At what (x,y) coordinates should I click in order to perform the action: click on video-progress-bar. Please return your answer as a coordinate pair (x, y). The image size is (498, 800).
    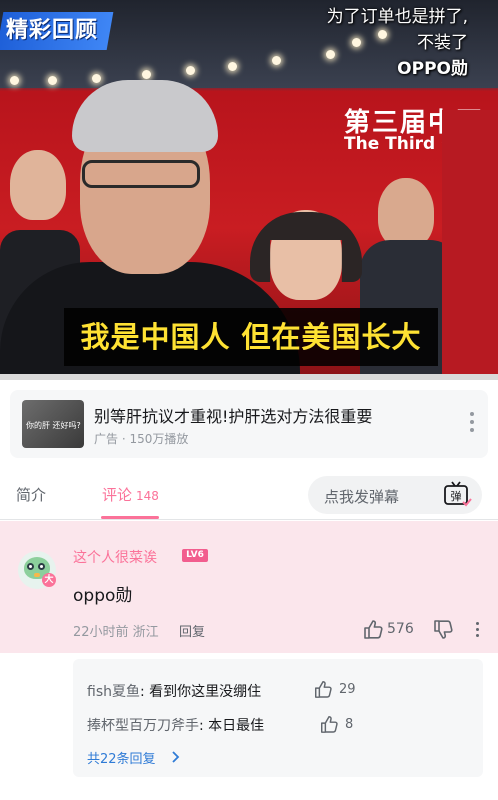
    Looking at the image, I should click on (249, 377).